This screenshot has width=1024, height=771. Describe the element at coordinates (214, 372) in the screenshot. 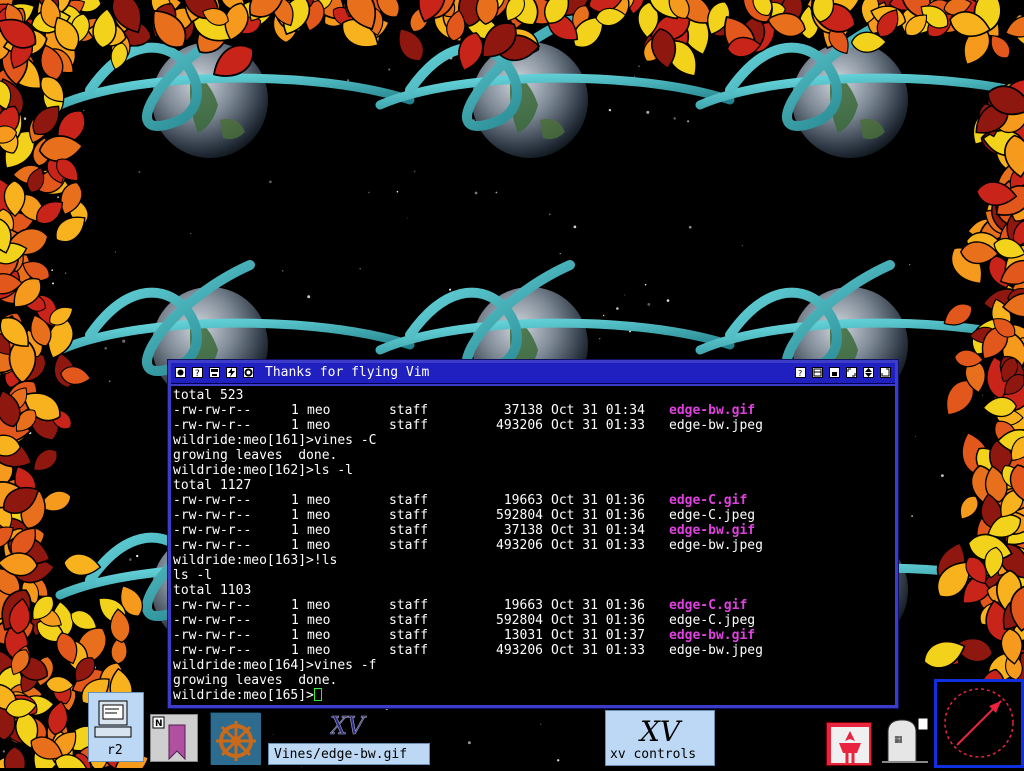

I see `save-icon` at that location.